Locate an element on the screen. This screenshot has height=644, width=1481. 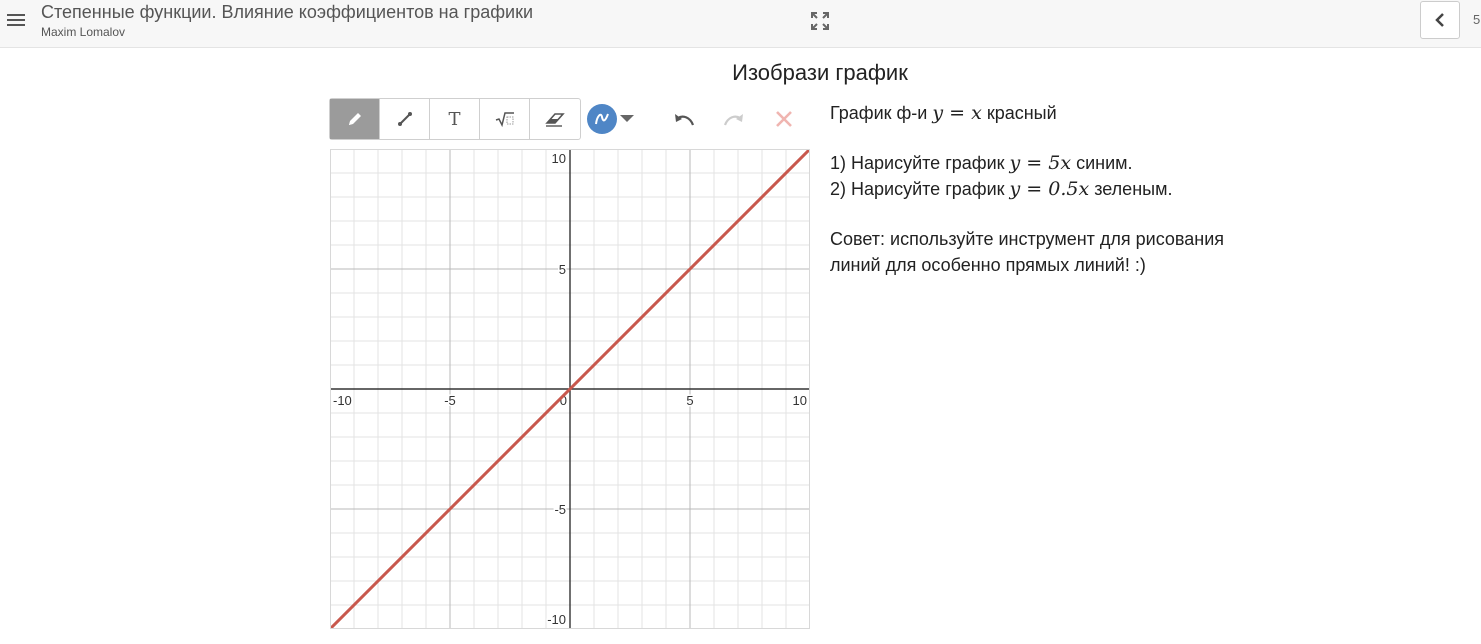
text-tool-button: T is located at coordinates (455, 119).